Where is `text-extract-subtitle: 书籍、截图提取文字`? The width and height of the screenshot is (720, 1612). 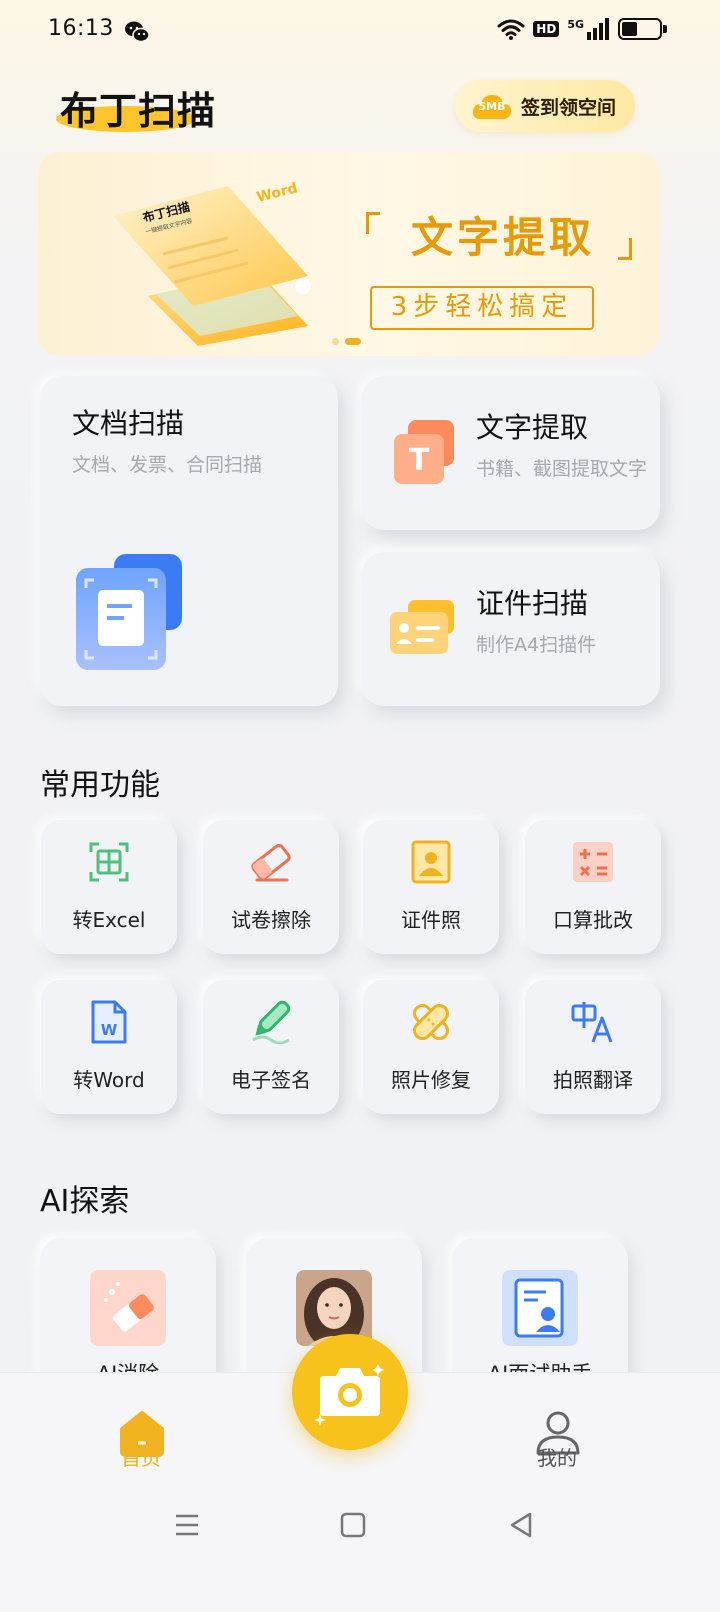
text-extract-subtitle: 书籍、截图提取文字 is located at coordinates (562, 469).